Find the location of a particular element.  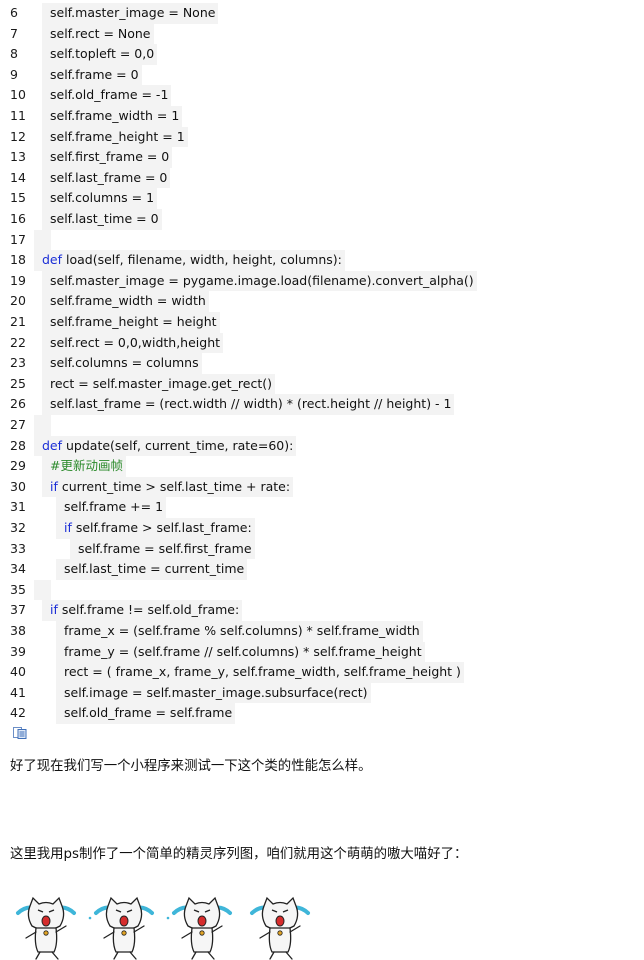

code-text: self.old_frame = -1 is located at coordinates (107, 95).